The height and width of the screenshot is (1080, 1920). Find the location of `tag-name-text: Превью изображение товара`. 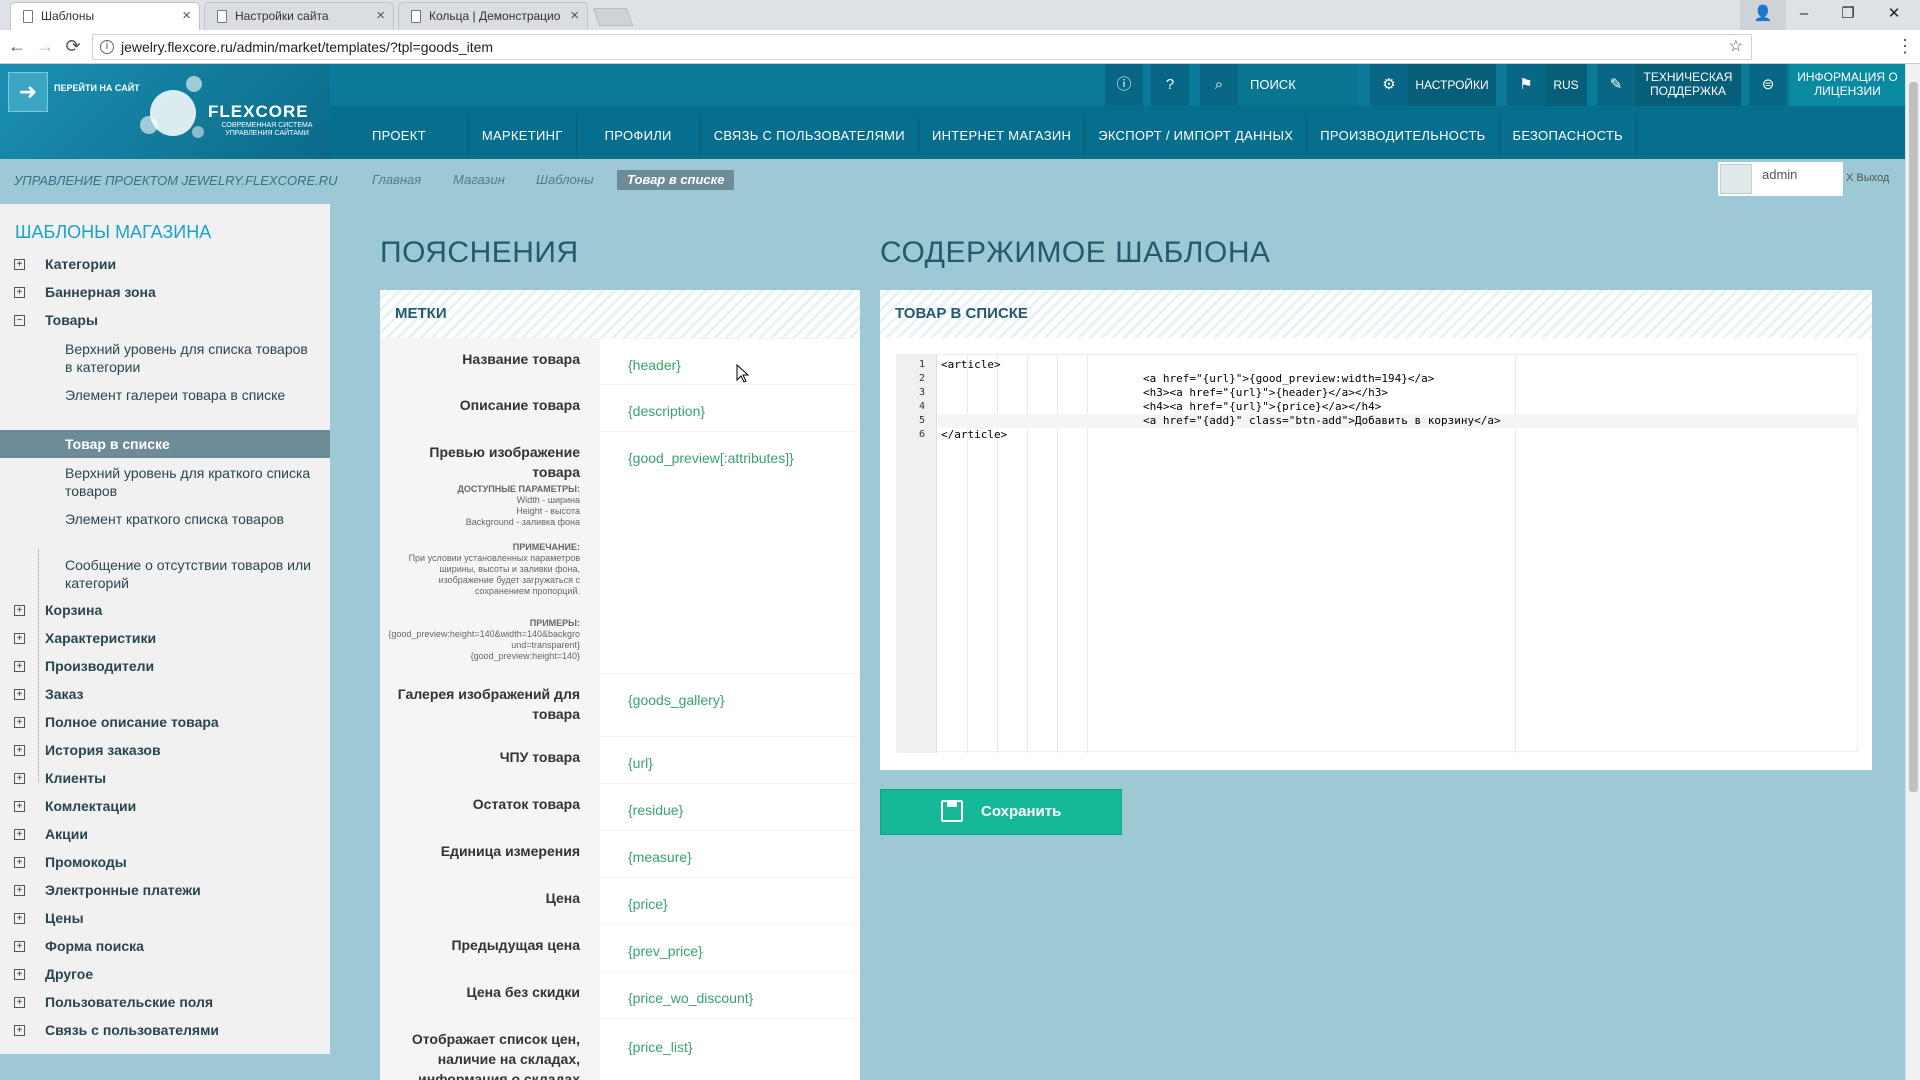

tag-name-text: Превью изображение товара is located at coordinates (504, 462).